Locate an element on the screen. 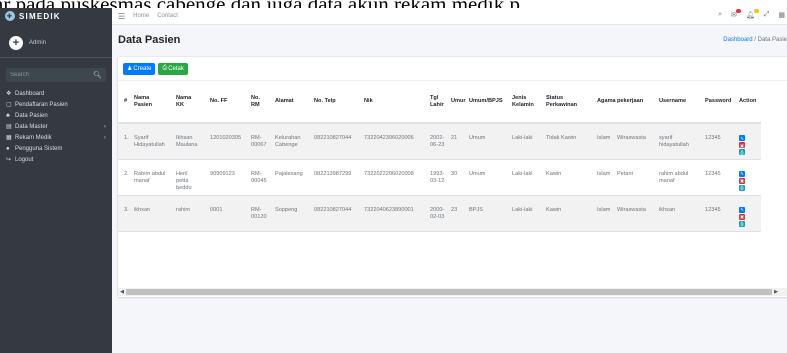 The width and height of the screenshot is (787, 353). notifications-badge is located at coordinates (756, 11).